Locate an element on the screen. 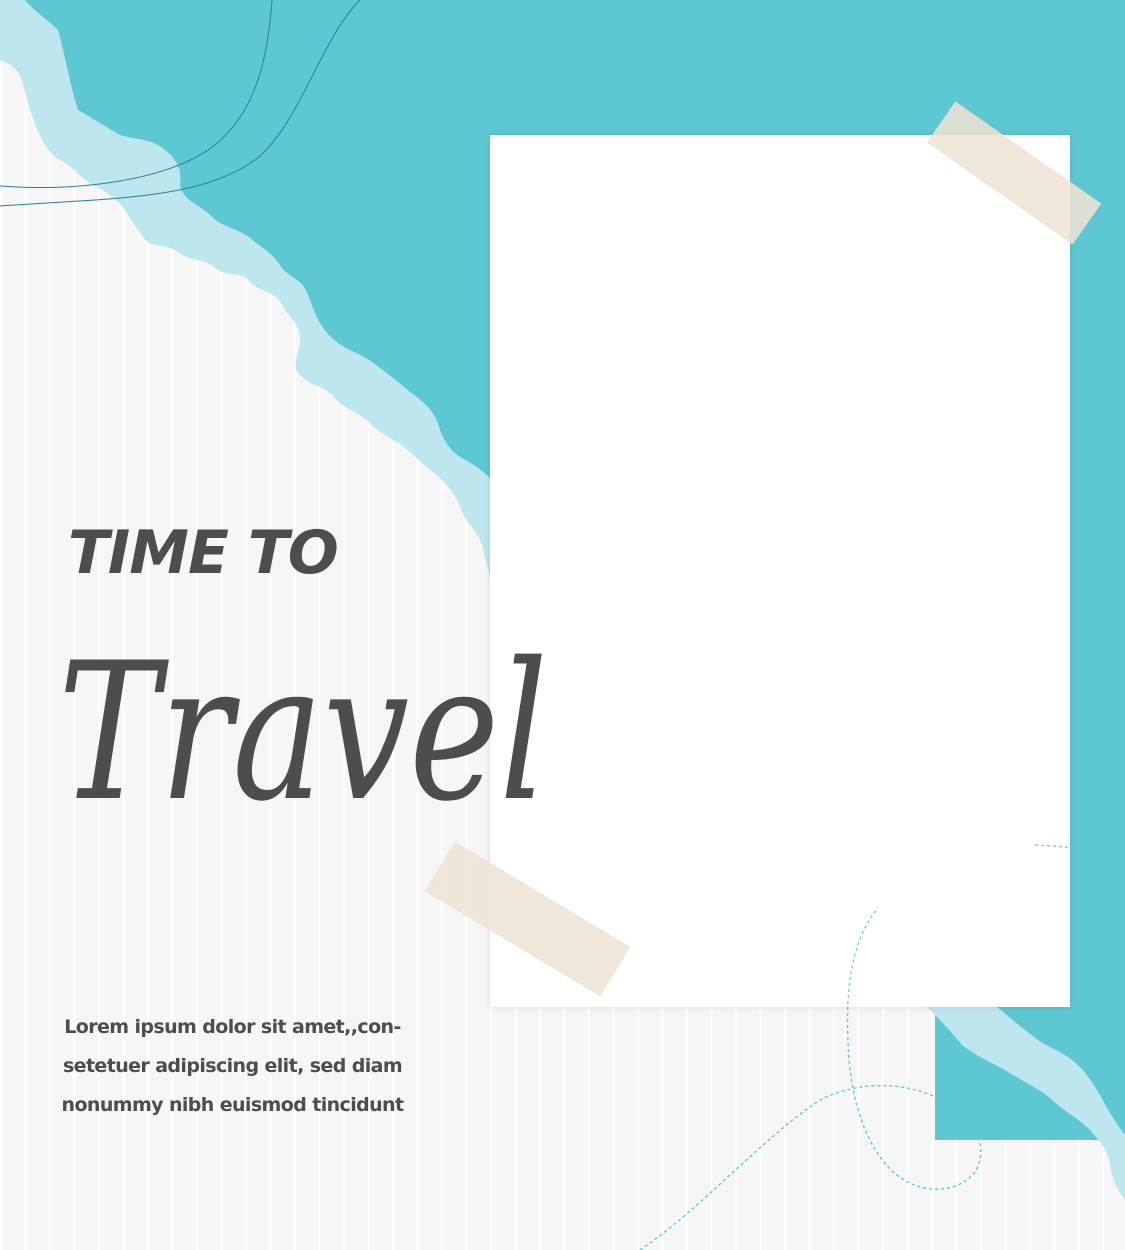  headline-script: Travel is located at coordinates (303, 730).